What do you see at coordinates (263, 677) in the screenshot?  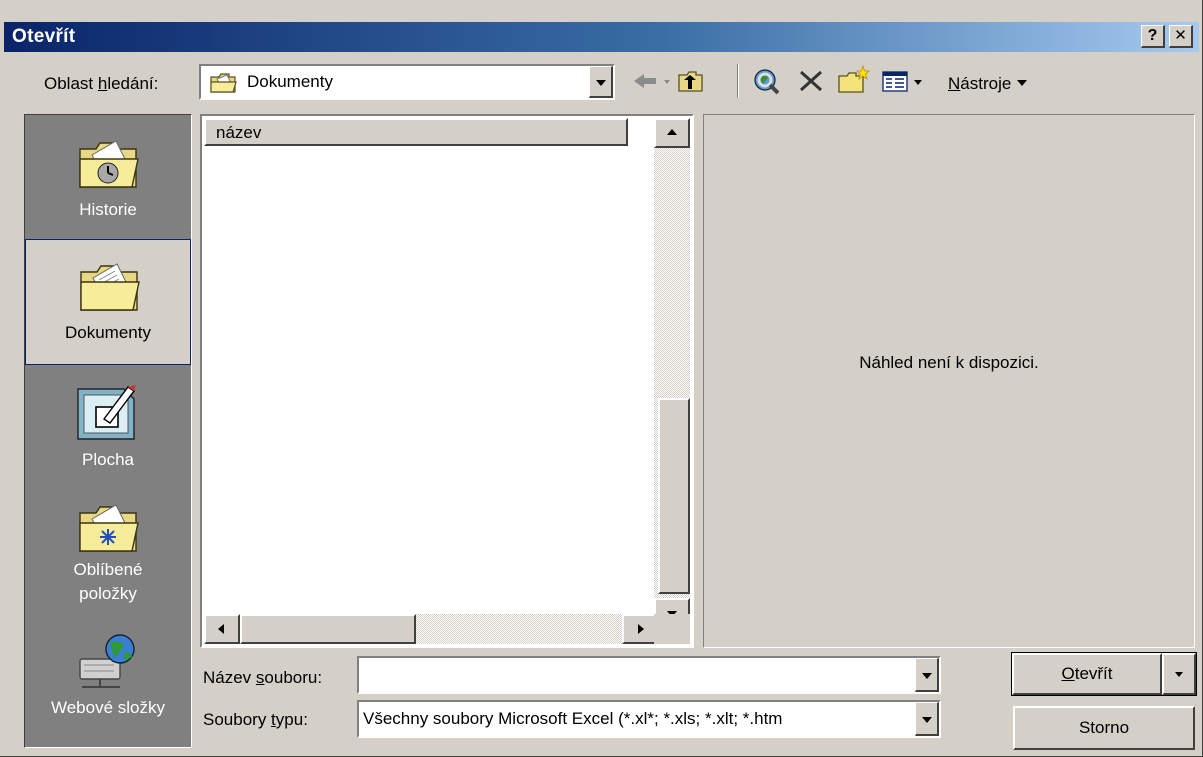 I see `filename-label: Název souboru:` at bounding box center [263, 677].